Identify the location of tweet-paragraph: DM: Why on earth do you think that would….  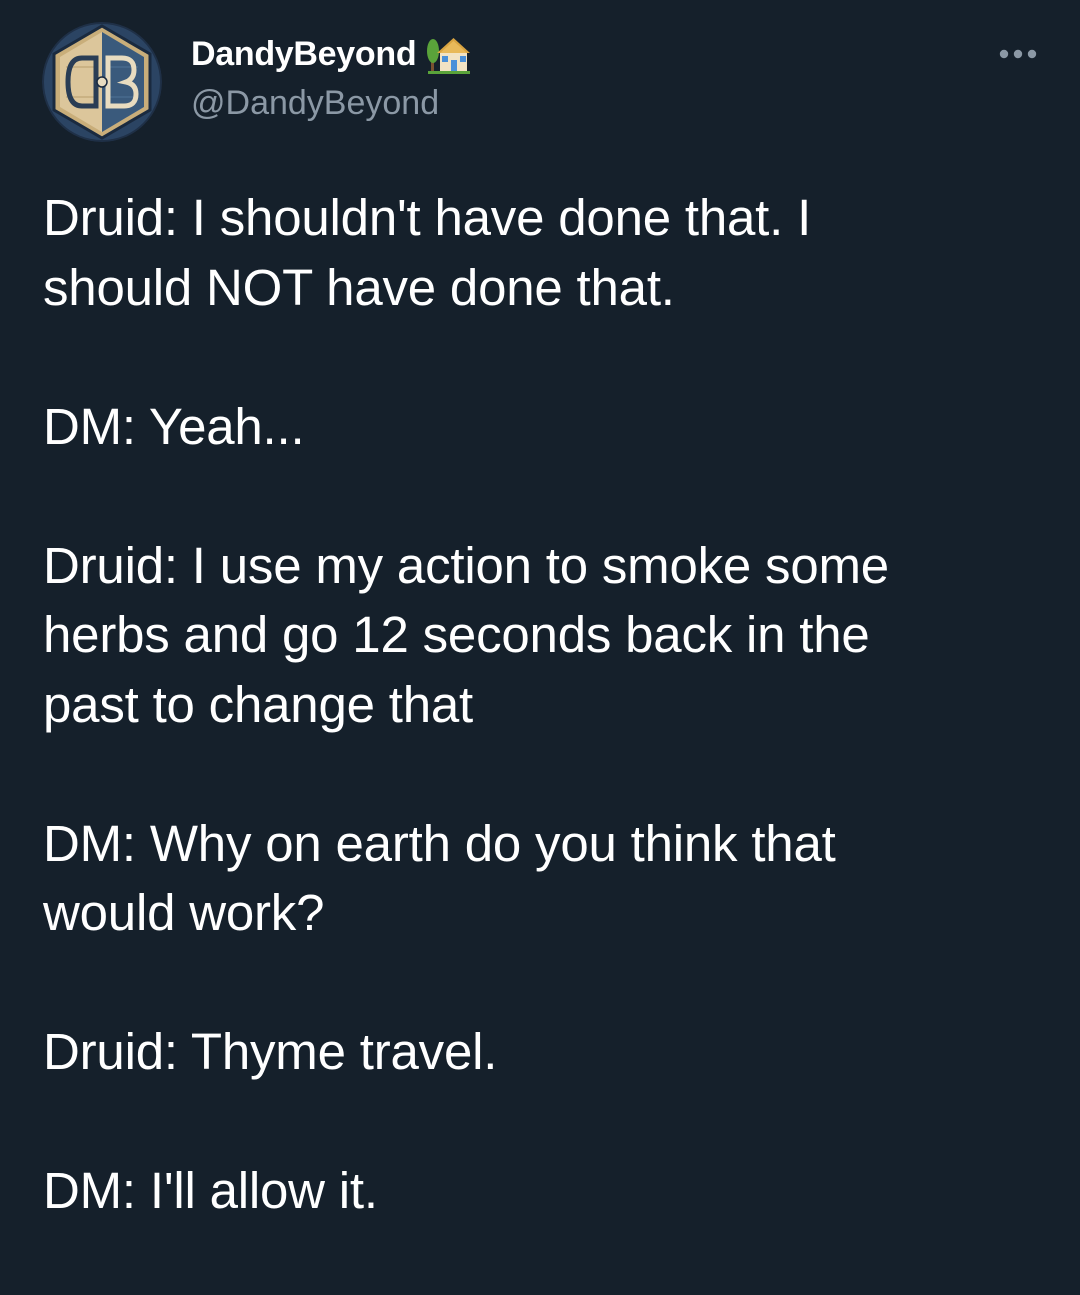
(439, 878).